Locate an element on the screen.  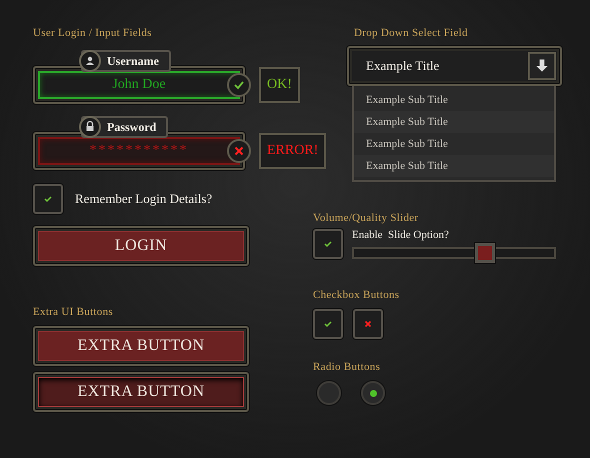
field-label: Username is located at coordinates (126, 61).